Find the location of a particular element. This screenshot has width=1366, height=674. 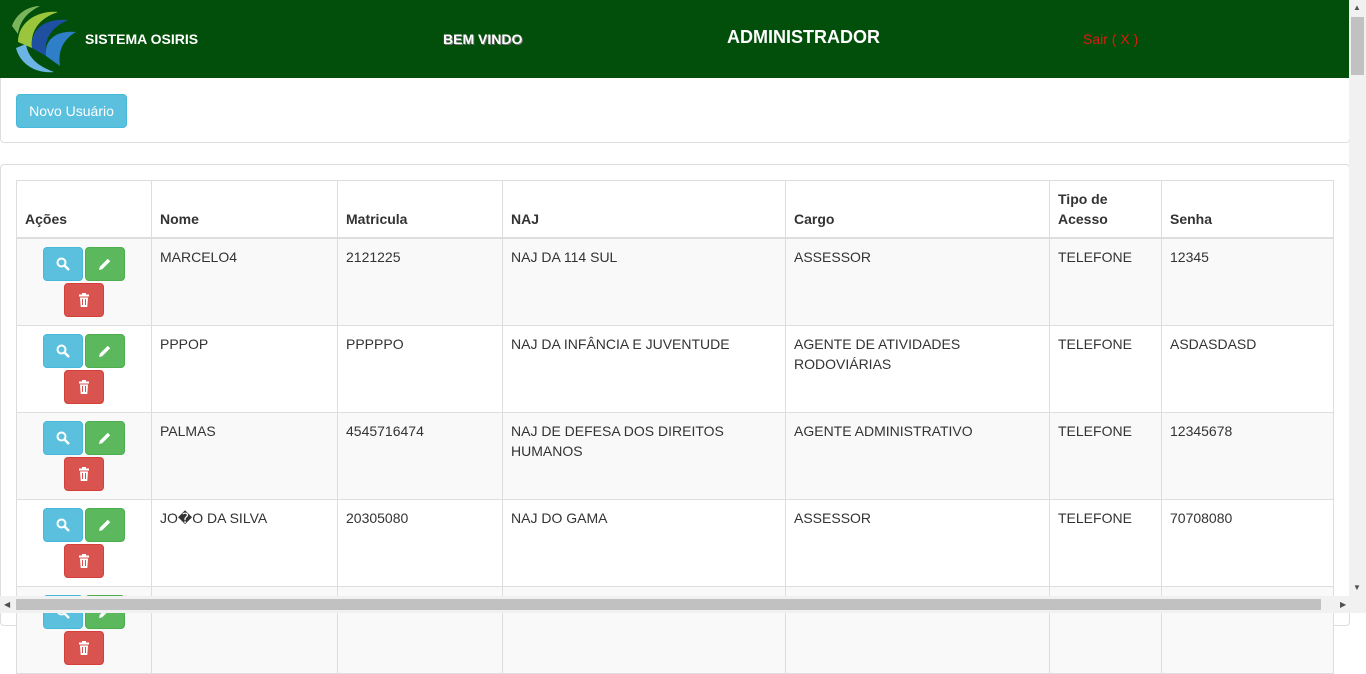

cell-matricula: 4545716474 is located at coordinates (420, 456).